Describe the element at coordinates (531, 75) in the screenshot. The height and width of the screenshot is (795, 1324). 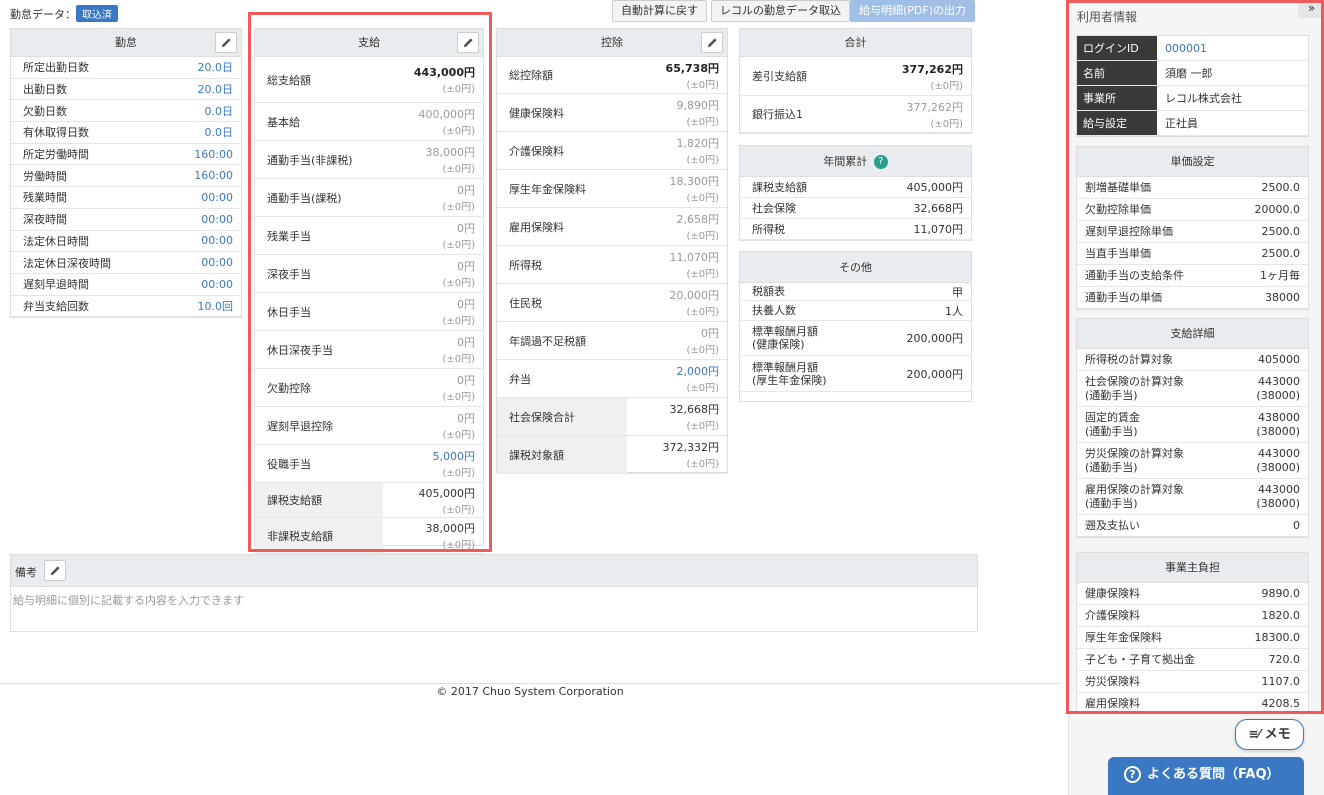
I see `deduction-label: 総控除額` at that location.